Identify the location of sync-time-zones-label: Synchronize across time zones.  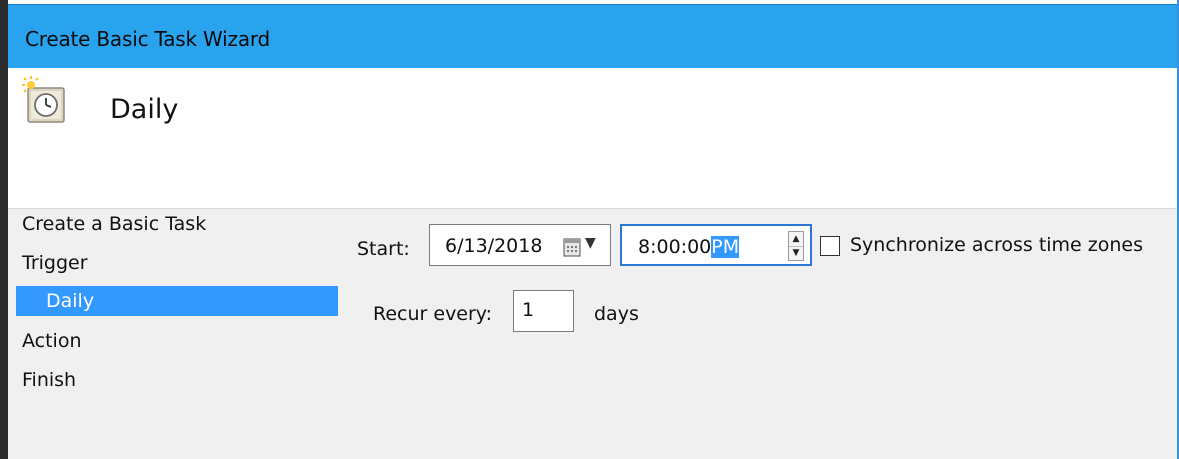
(996, 245).